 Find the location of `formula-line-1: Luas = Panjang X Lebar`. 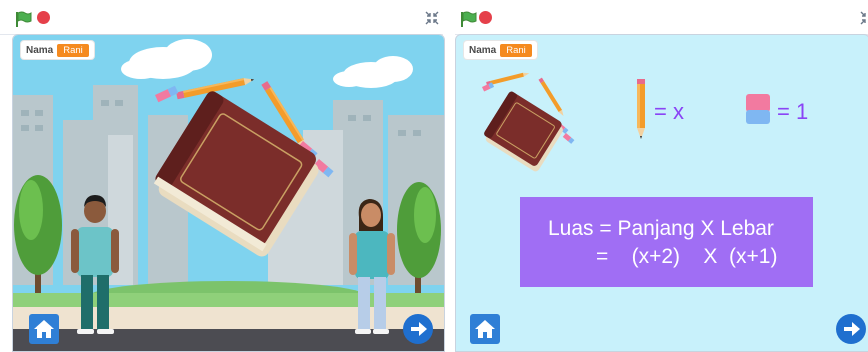

formula-line-1: Luas = Panjang X Lebar is located at coordinates (661, 228).